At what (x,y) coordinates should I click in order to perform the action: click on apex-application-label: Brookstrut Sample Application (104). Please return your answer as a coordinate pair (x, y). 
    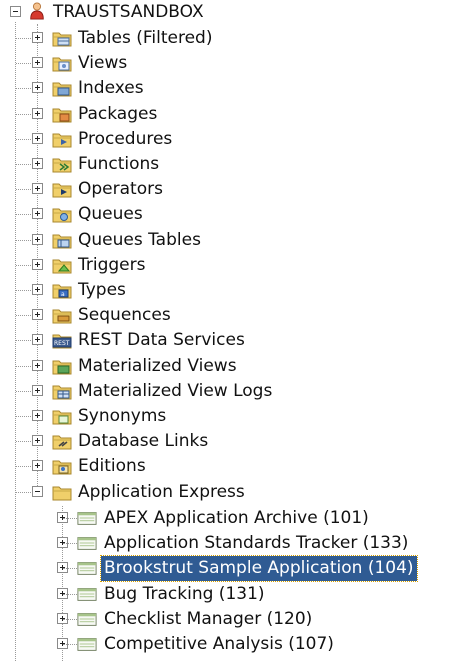
    Looking at the image, I should click on (259, 569).